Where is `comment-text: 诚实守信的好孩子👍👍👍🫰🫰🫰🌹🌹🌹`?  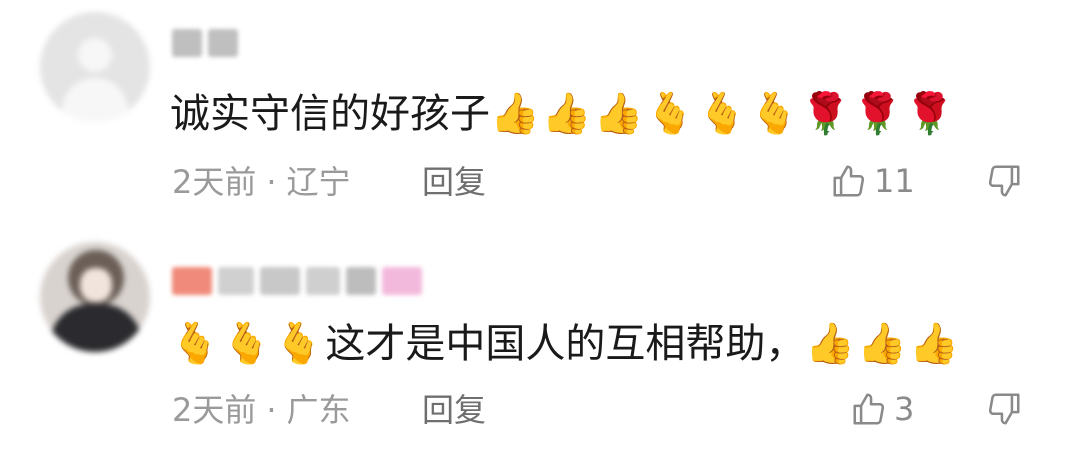
comment-text: 诚实守信的好孩子👍👍👍🫰🫰🫰🌹🌹🌹 is located at coordinates (563, 114).